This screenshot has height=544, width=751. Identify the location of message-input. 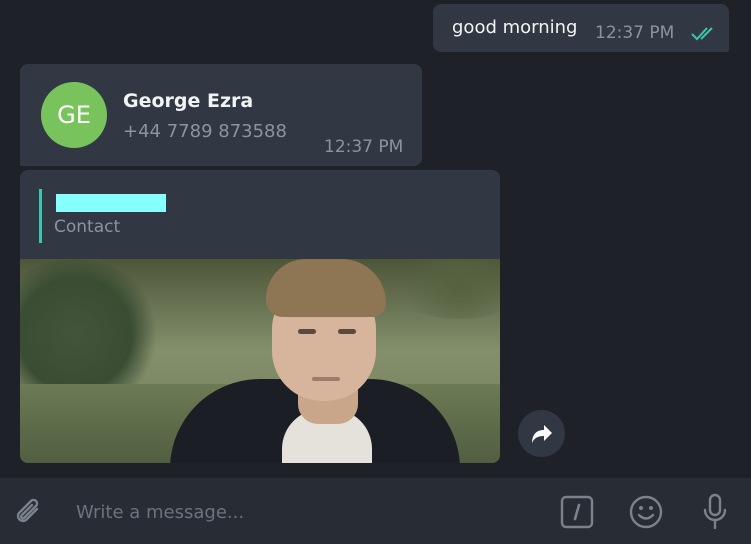
(306, 512).